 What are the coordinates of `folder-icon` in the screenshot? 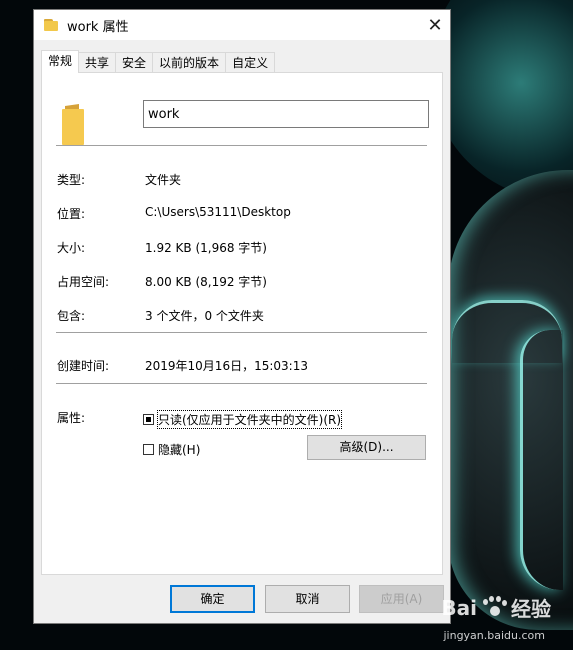 It's located at (51, 25).